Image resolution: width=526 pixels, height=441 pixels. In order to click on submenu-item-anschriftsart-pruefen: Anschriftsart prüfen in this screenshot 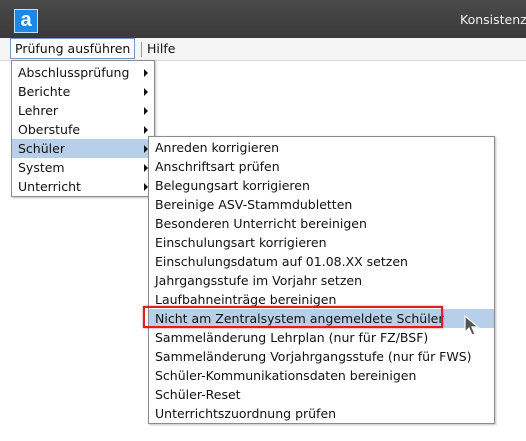, I will do `click(321, 166)`.